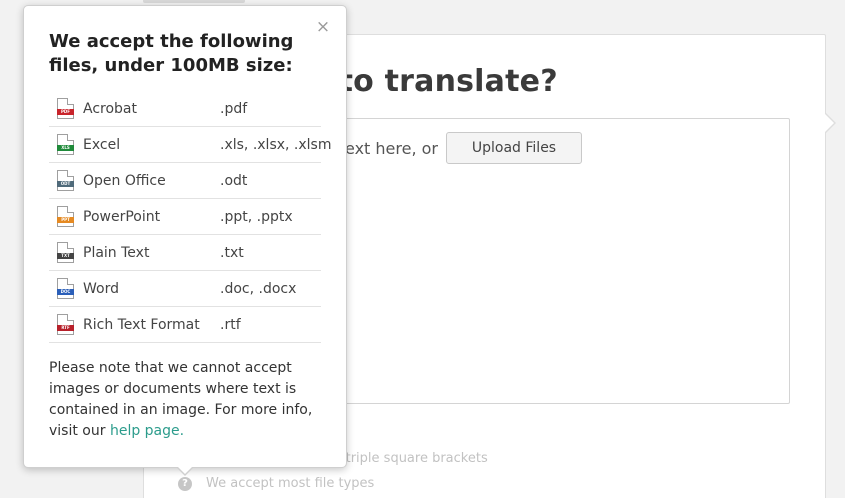 The width and height of the screenshot is (845, 498). I want to click on file-extensions: .txt, so click(232, 253).